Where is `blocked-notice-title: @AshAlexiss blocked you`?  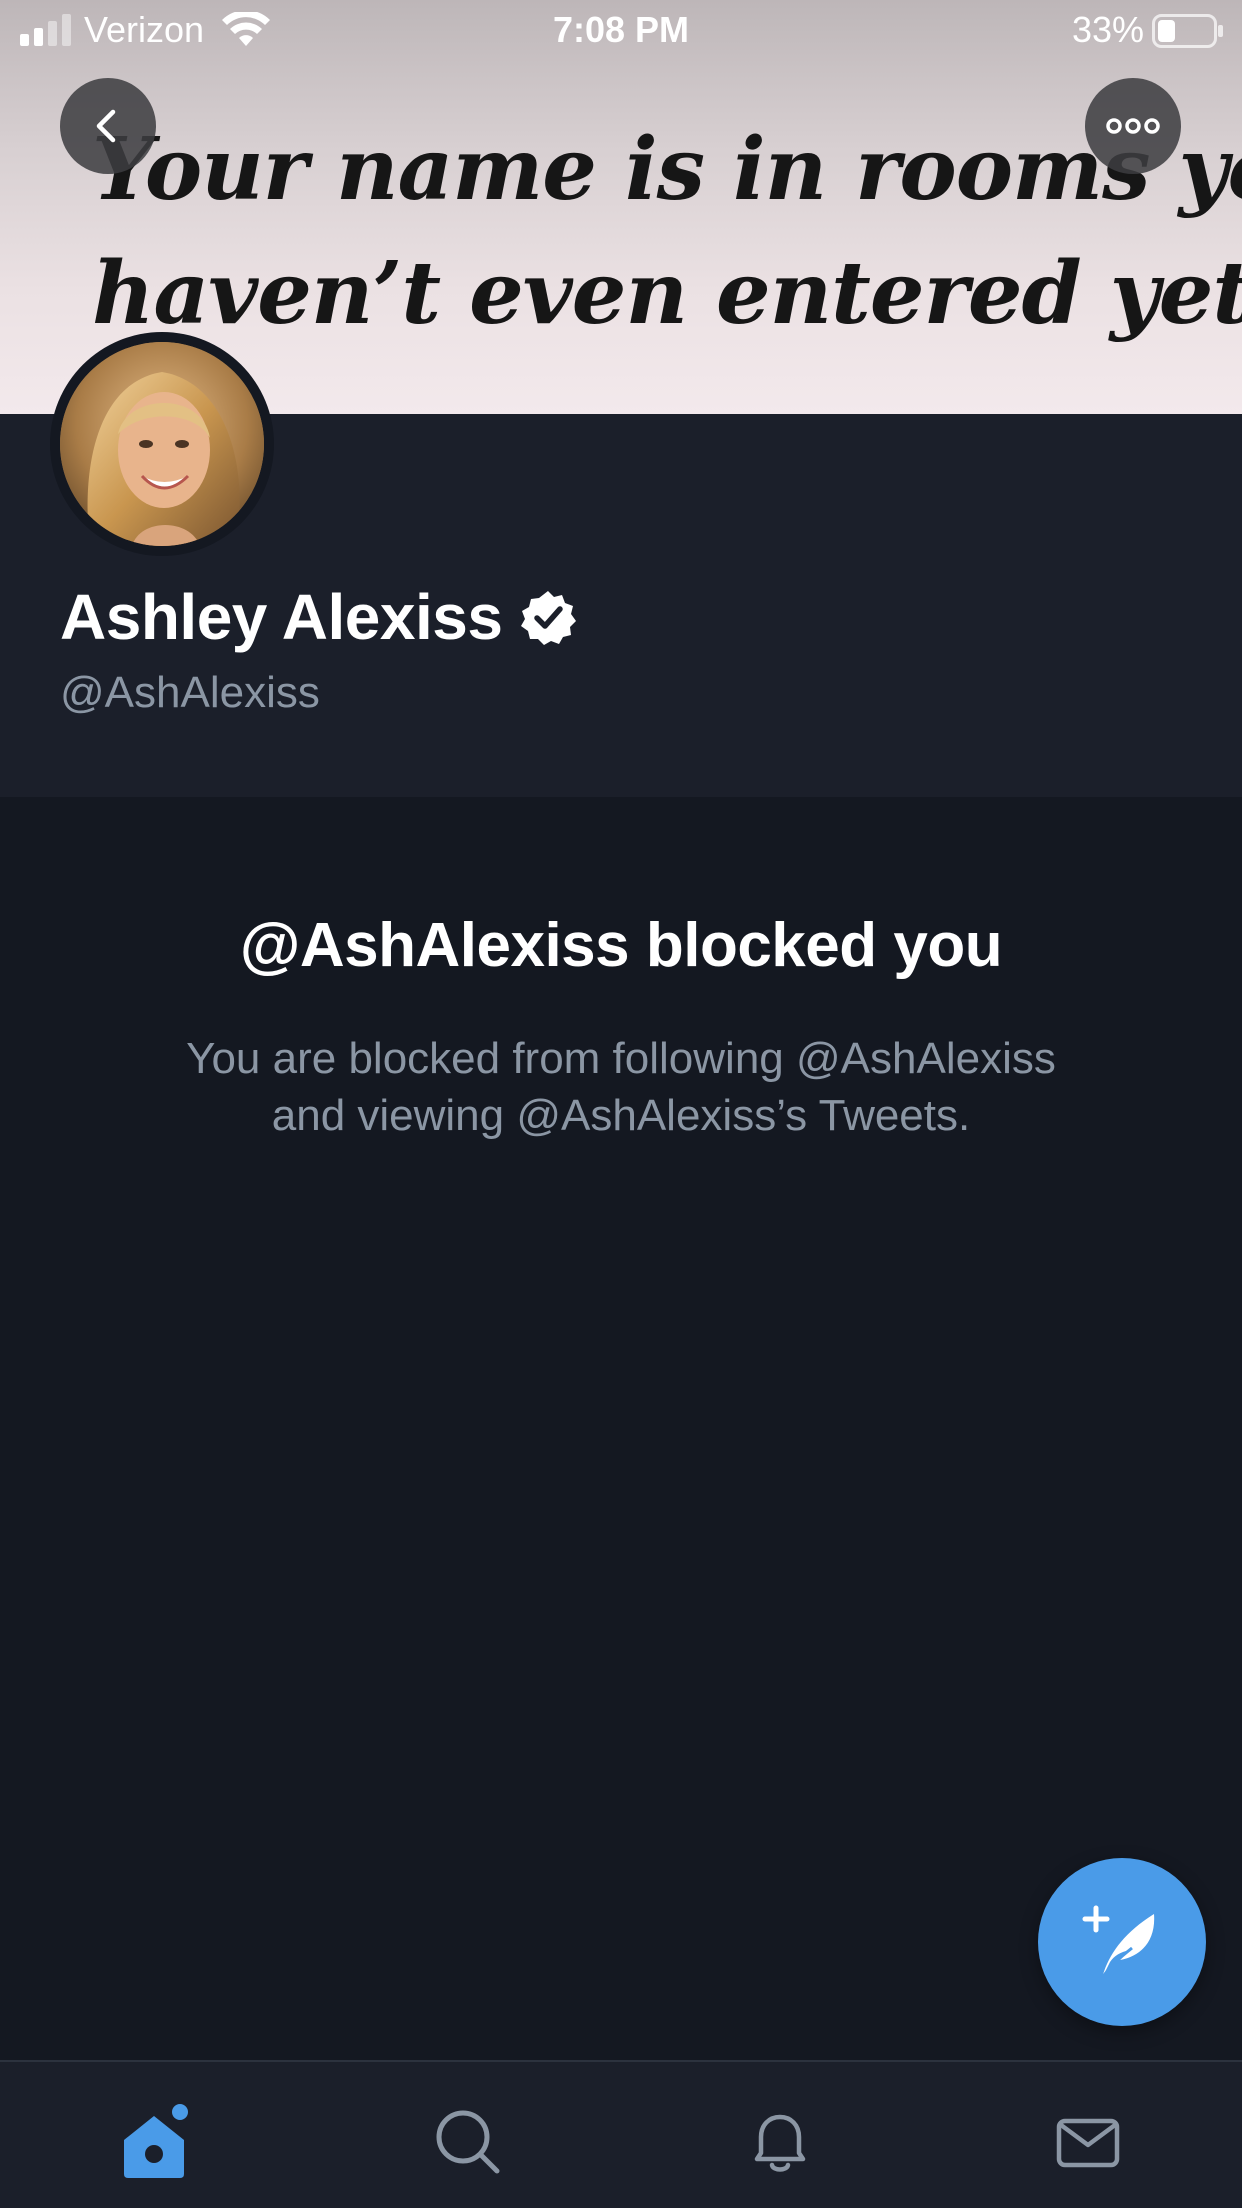 blocked-notice-title: @AshAlexiss blocked you is located at coordinates (621, 945).